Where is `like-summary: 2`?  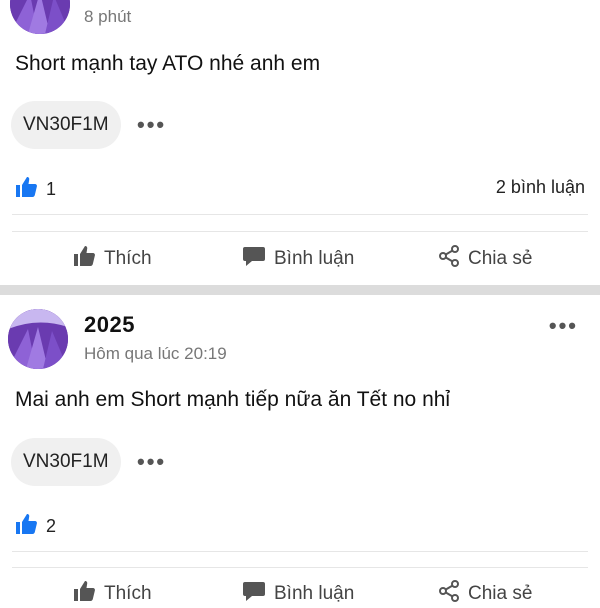 like-summary: 2 is located at coordinates (35, 526).